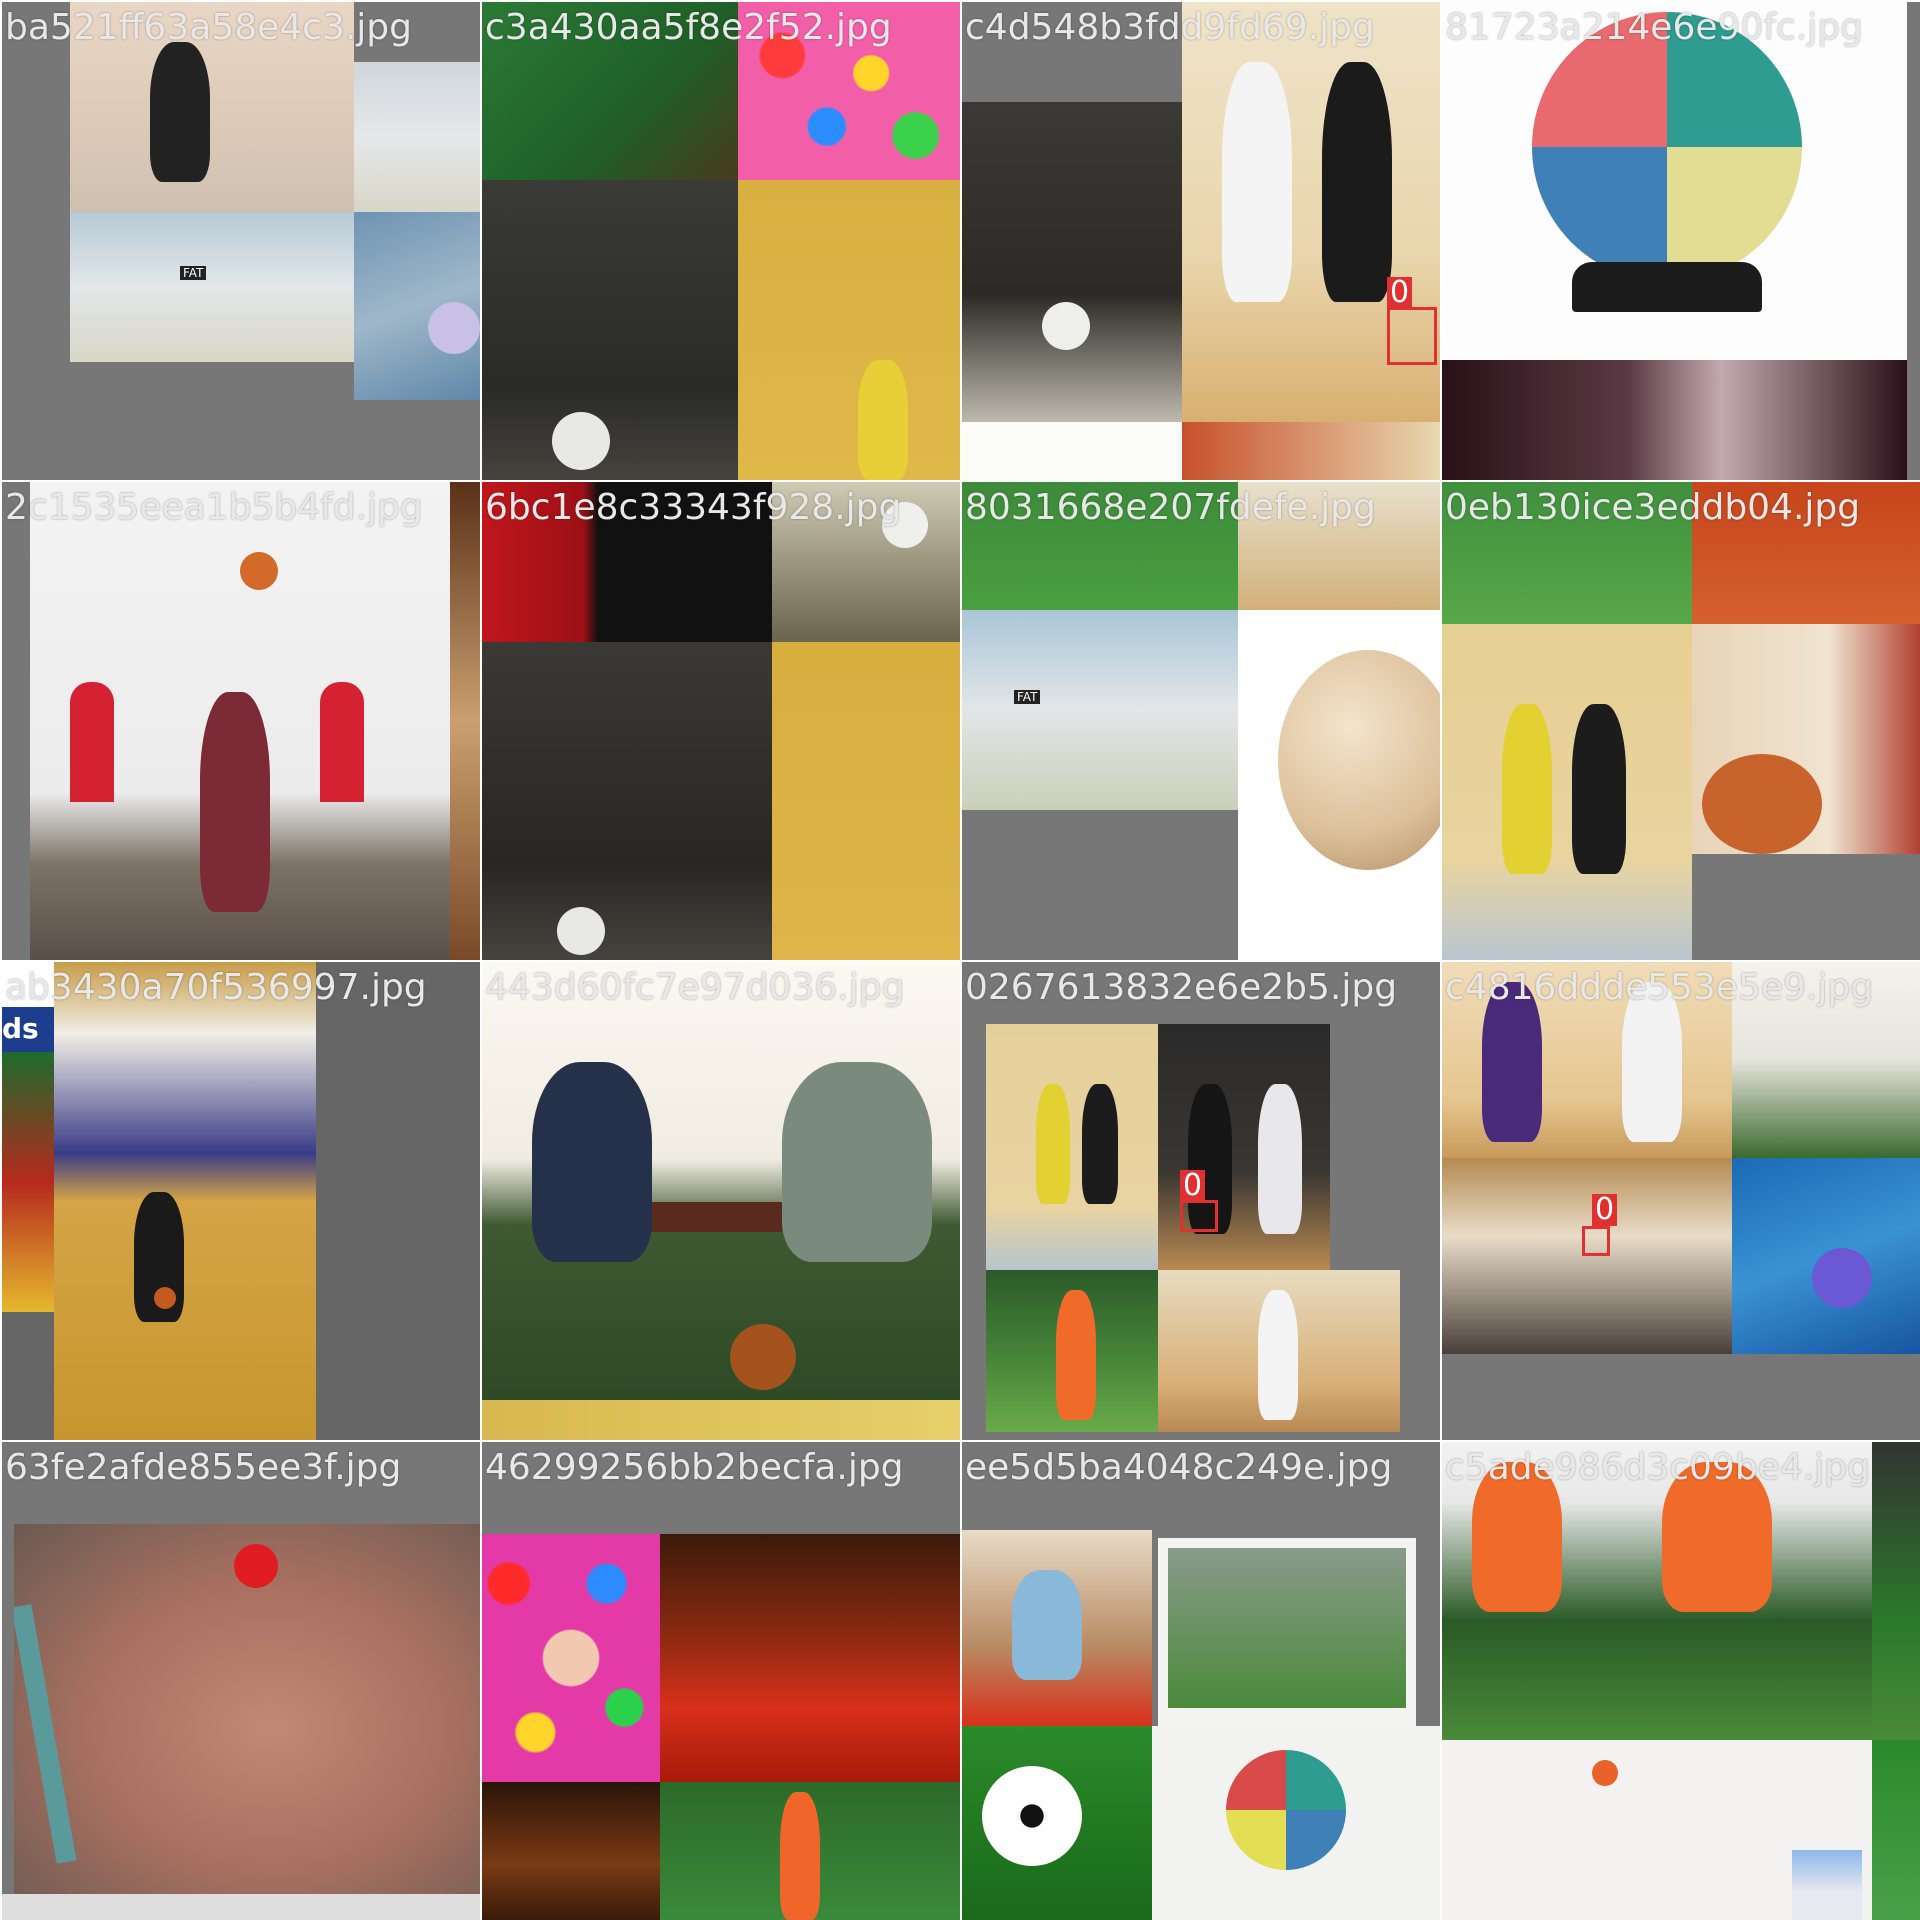 The image size is (1920, 1920). Describe the element at coordinates (1072, 262) in the screenshot. I see `photo-dark-hall-ball` at that location.